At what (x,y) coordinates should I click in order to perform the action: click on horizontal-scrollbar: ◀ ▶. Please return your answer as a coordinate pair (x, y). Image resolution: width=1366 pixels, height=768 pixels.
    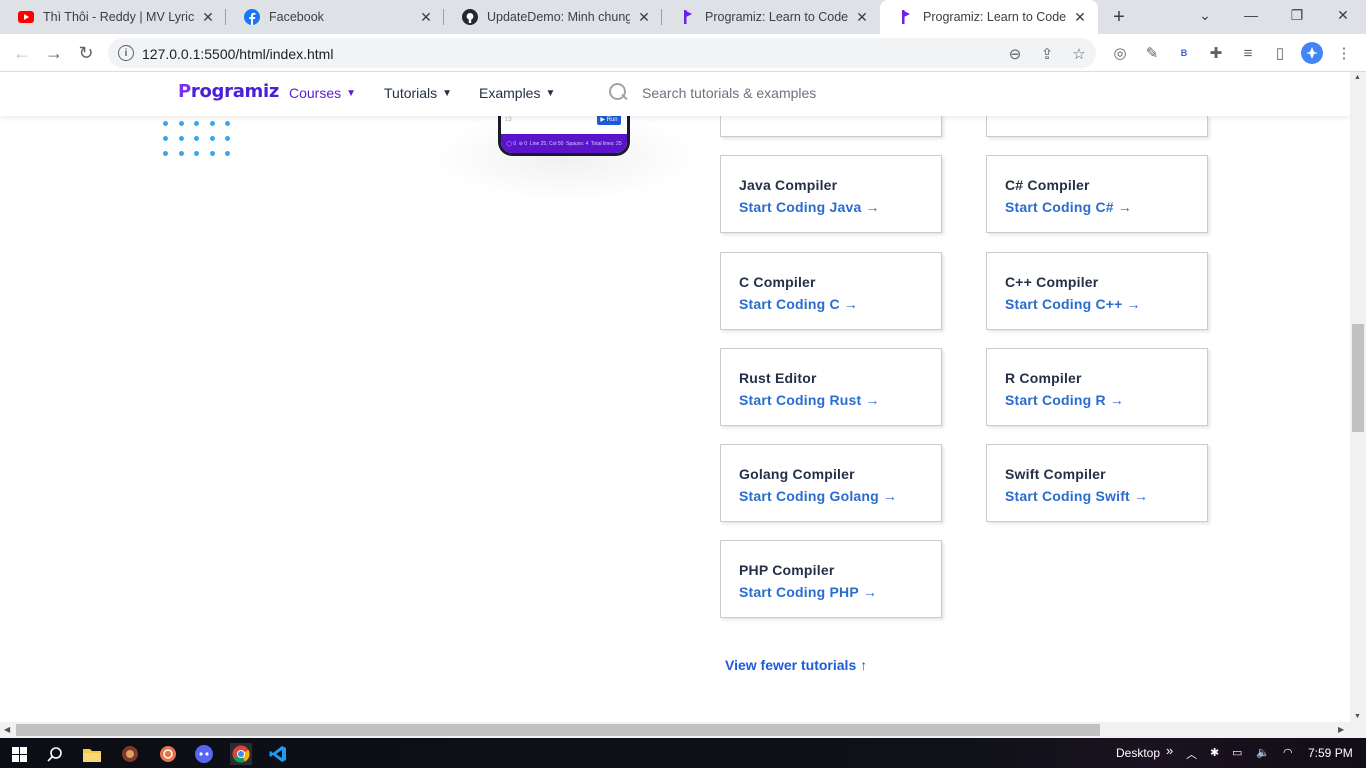
    Looking at the image, I should click on (675, 730).